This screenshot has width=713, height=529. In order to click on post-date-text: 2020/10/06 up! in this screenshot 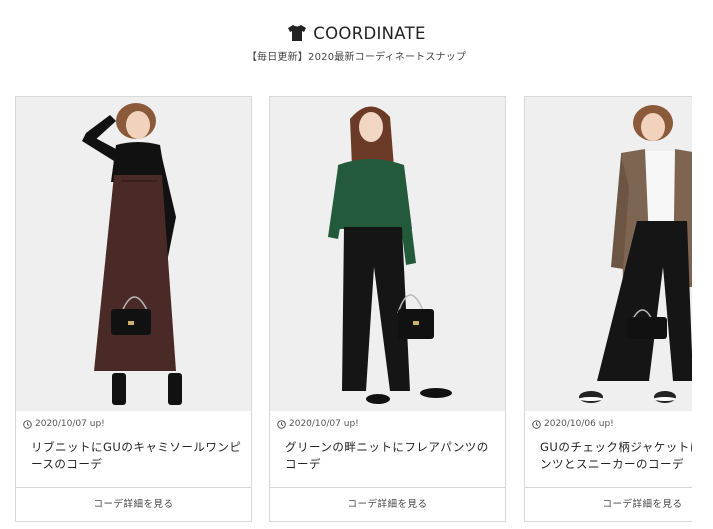, I will do `click(579, 424)`.